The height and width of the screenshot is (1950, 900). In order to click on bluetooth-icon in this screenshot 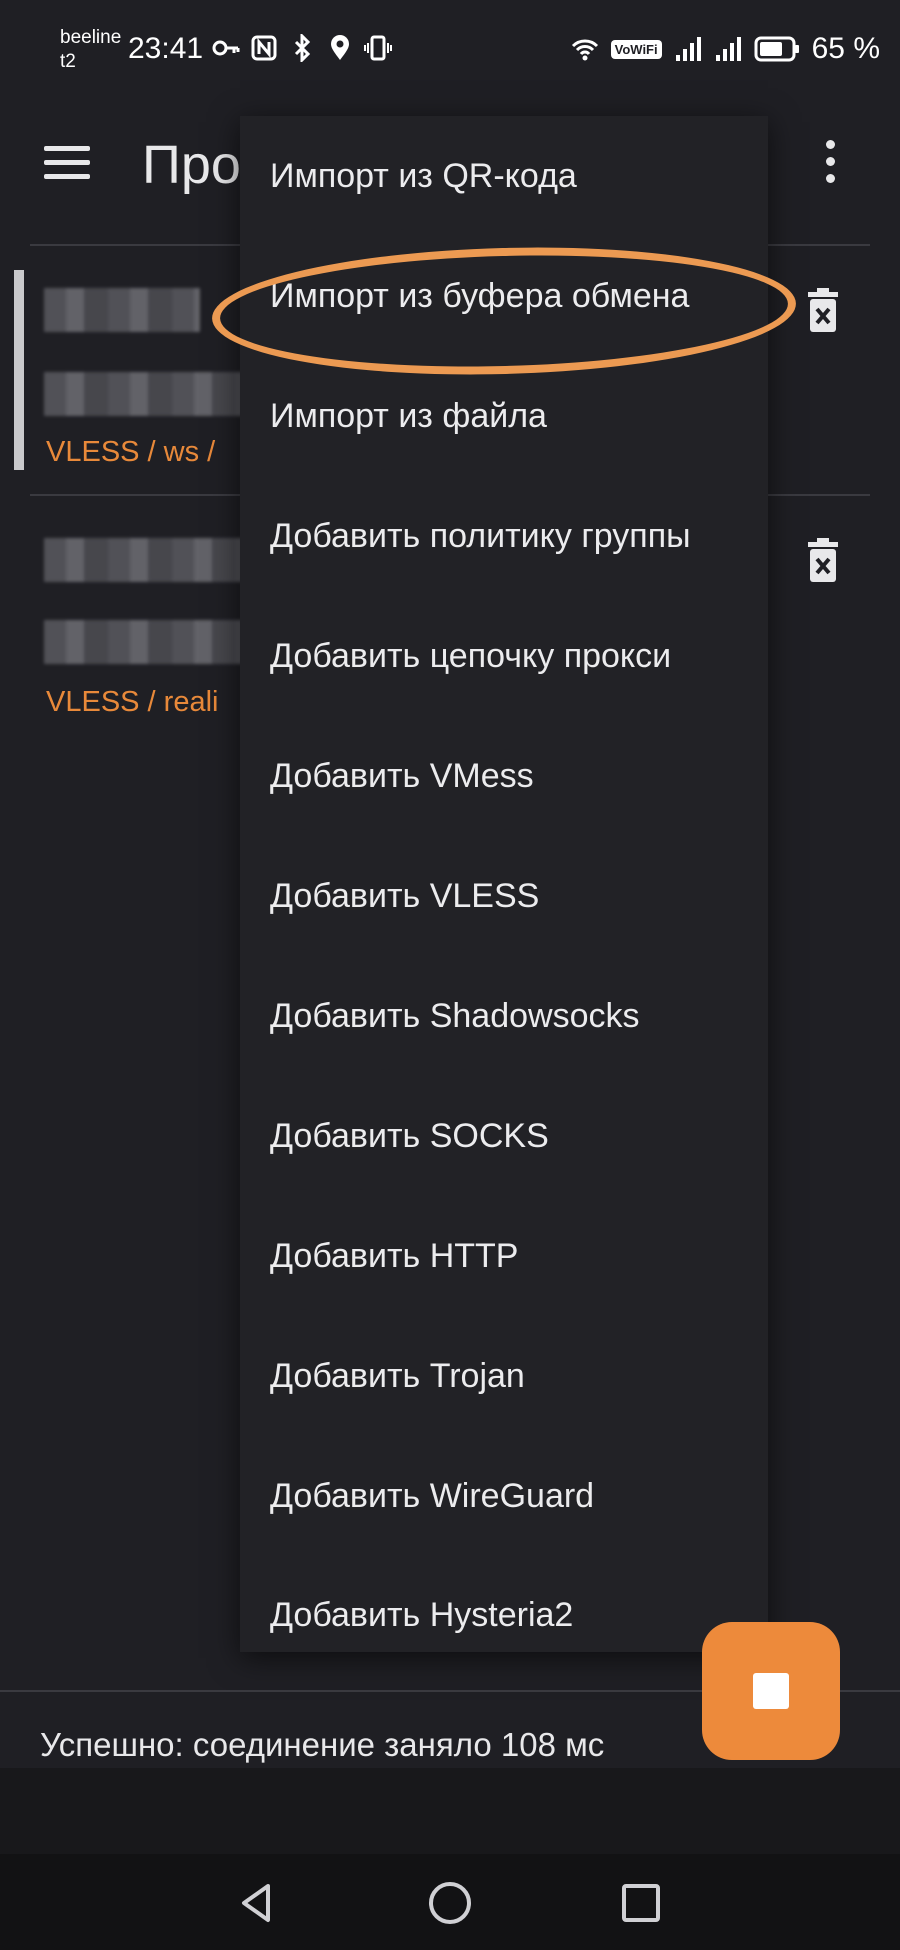, I will do `click(302, 48)`.